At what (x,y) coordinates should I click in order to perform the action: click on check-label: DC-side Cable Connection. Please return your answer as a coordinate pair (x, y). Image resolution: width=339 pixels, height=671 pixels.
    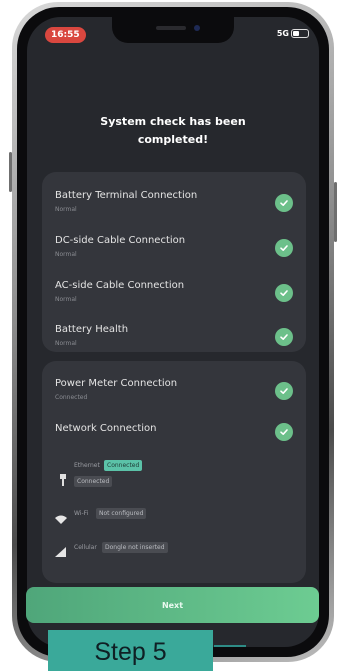
    Looking at the image, I should click on (120, 240).